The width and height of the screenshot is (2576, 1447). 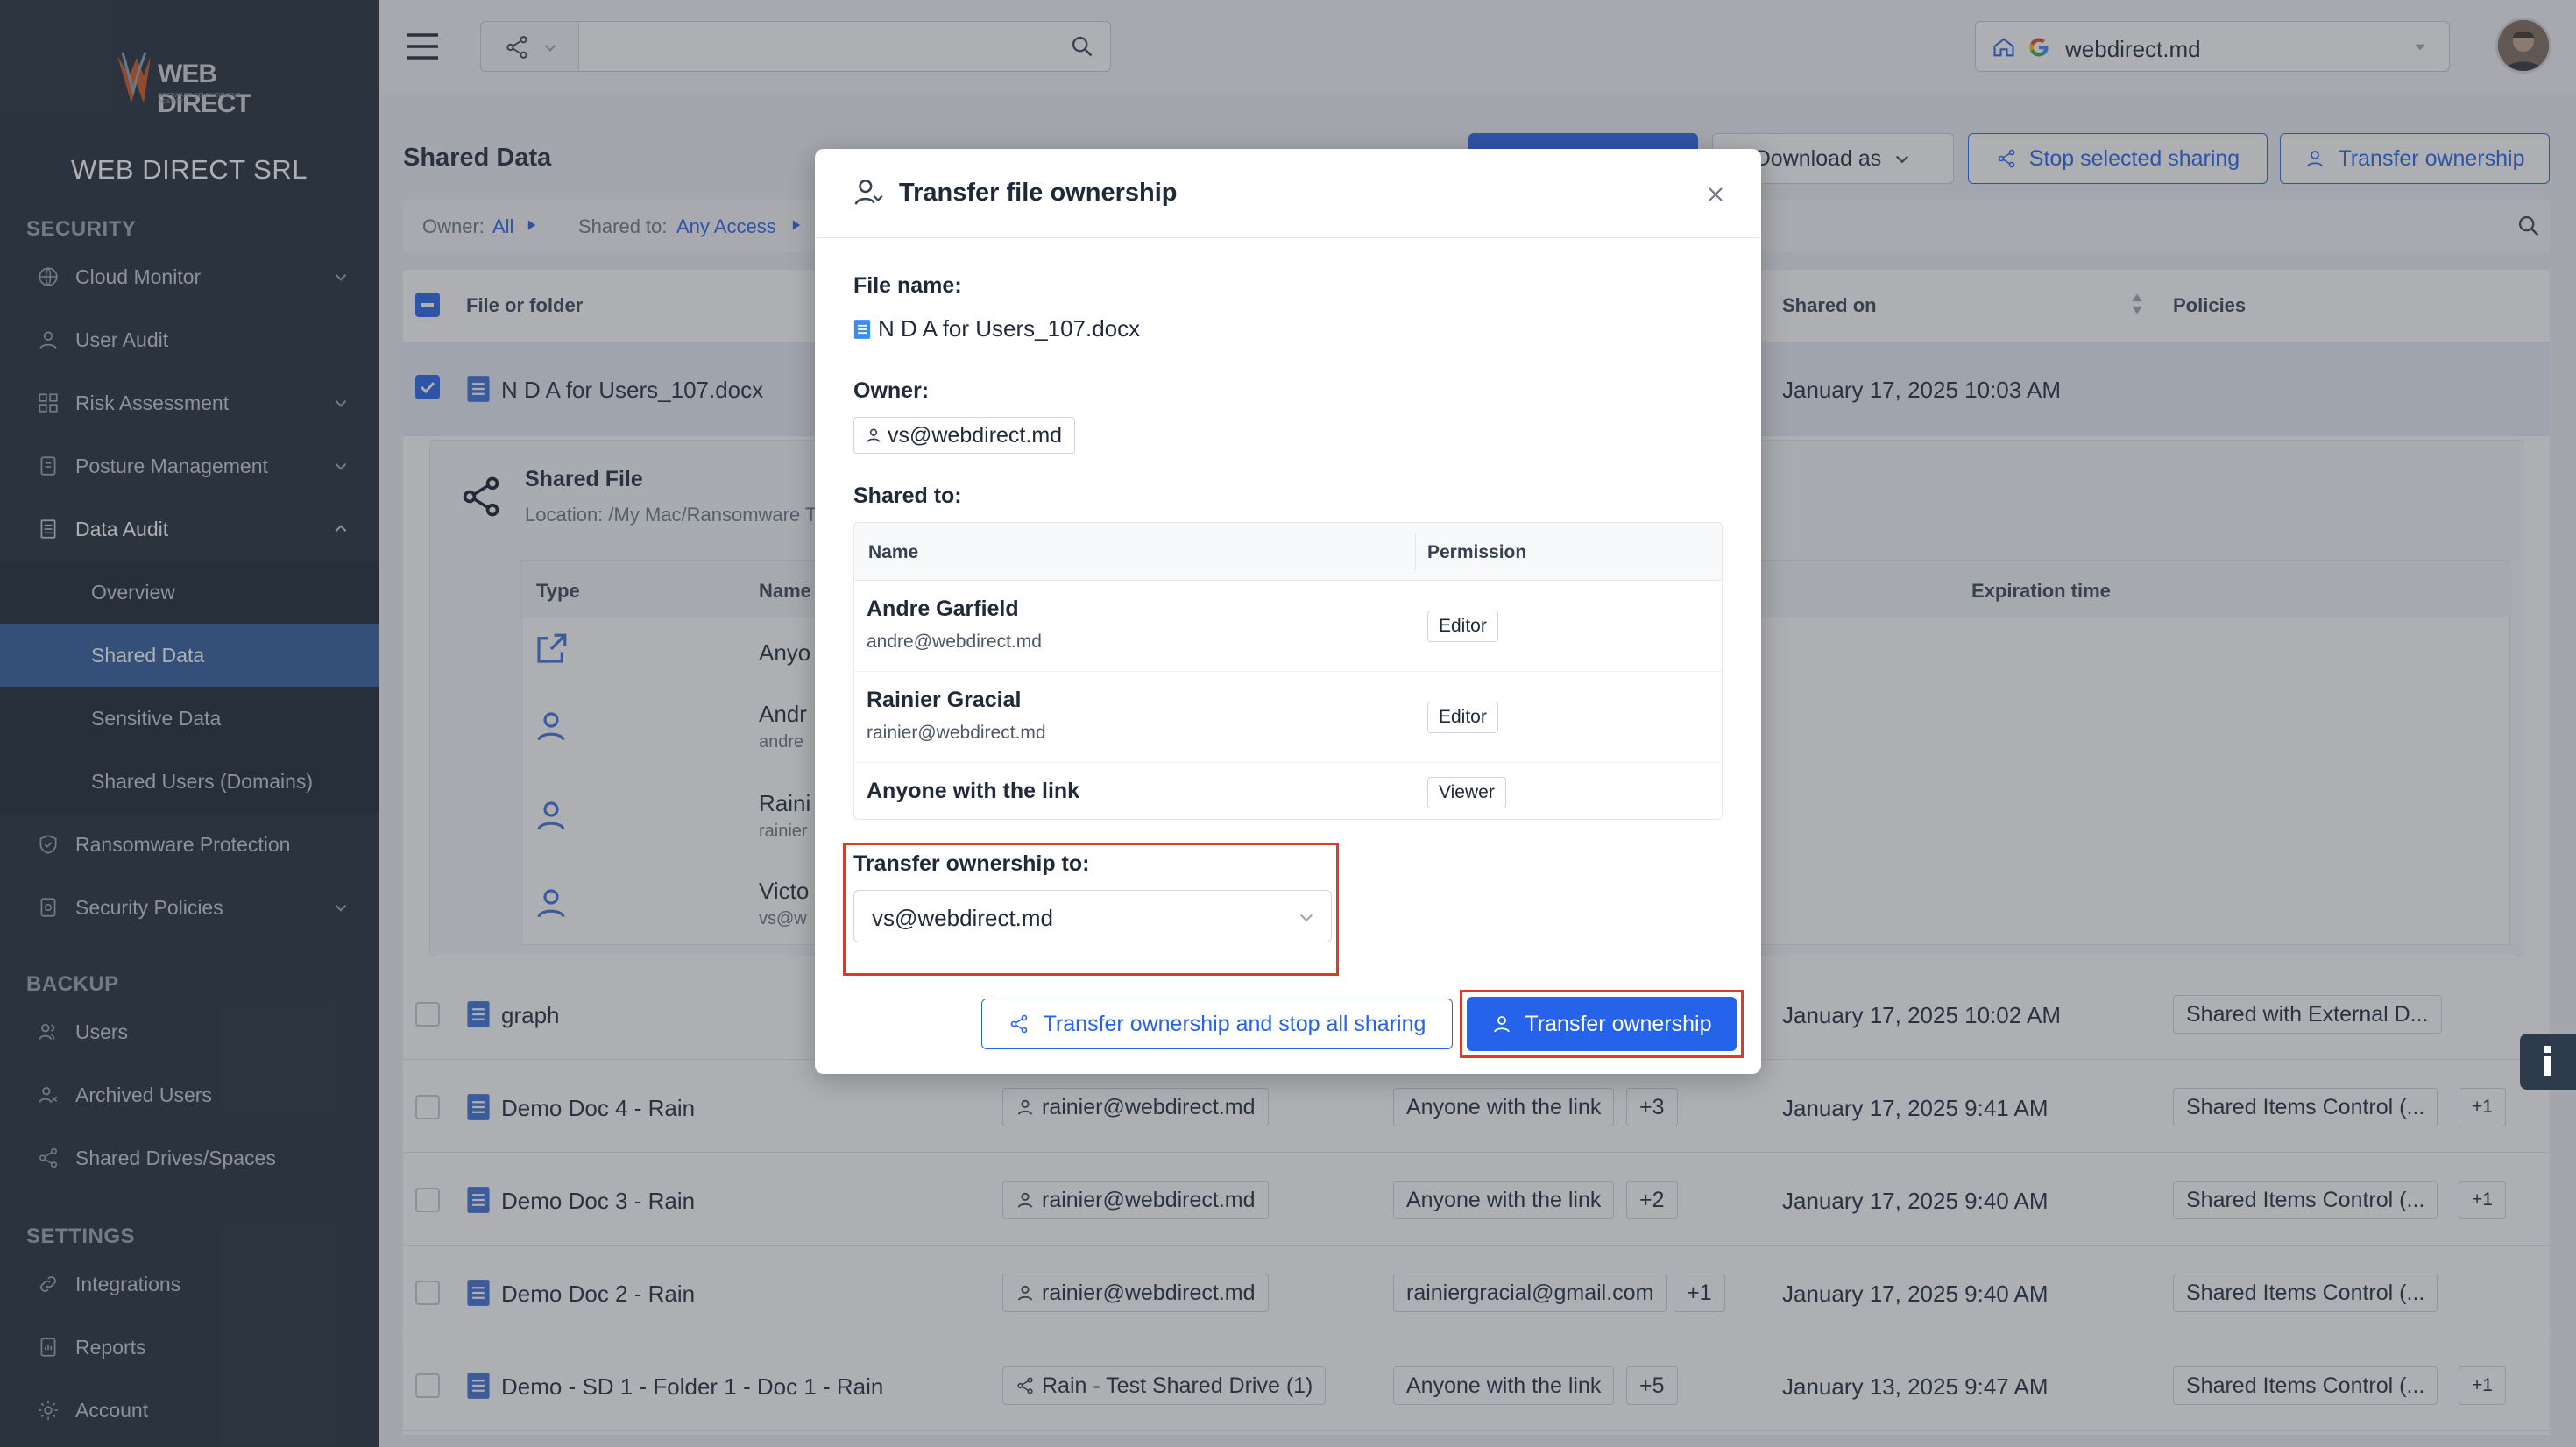 I want to click on owner-label: Owner:, so click(x=891, y=390).